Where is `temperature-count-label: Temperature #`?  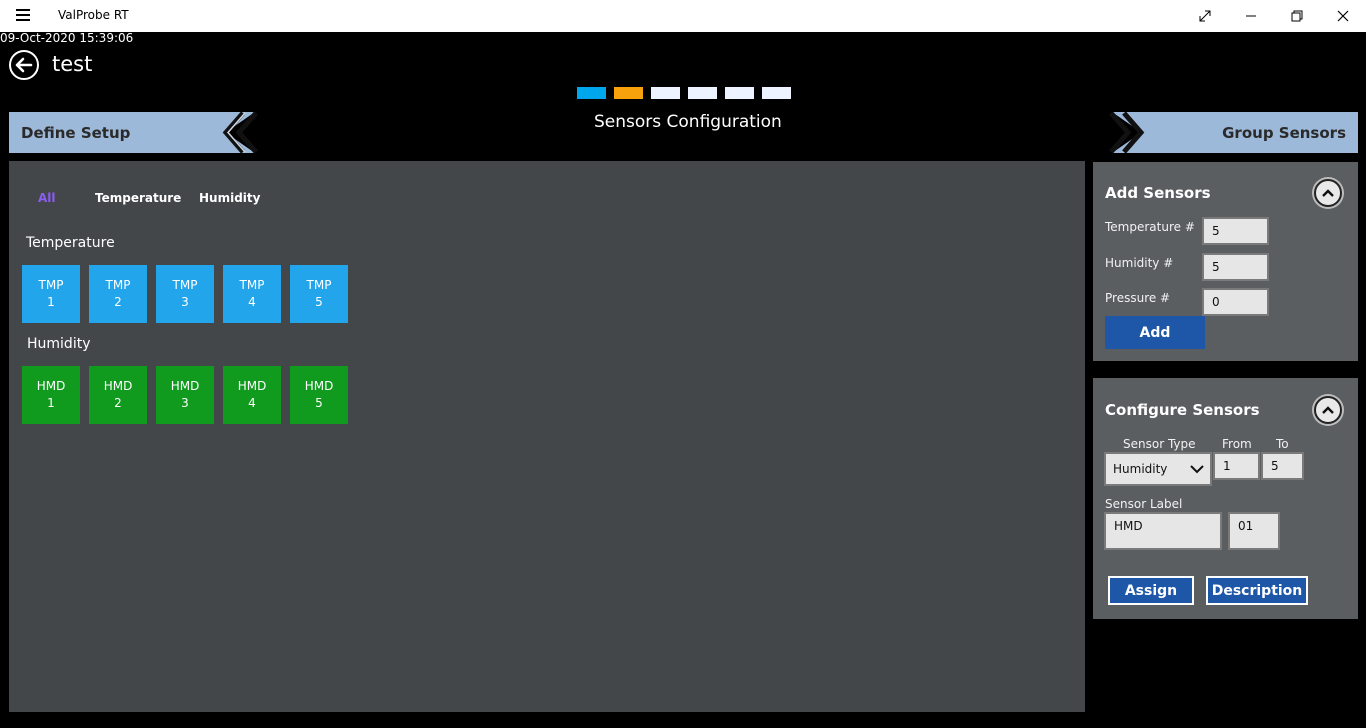
temperature-count-label: Temperature # is located at coordinates (1150, 227).